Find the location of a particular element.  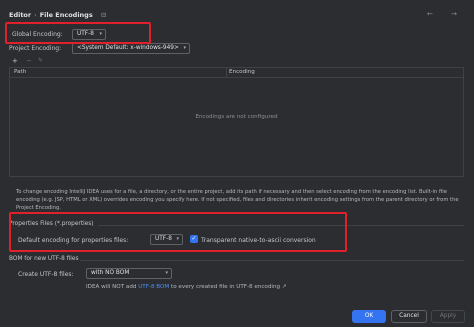

breadcrumb: Editor › File Encodings ⊟ is located at coordinates (57, 15).